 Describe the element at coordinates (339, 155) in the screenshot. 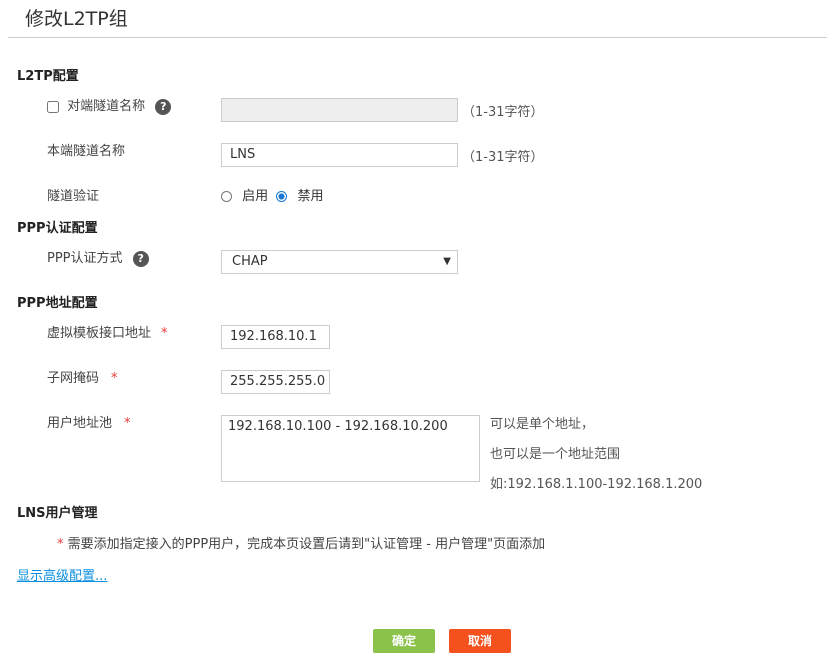

I see `local-tunnel-input: LNS` at that location.